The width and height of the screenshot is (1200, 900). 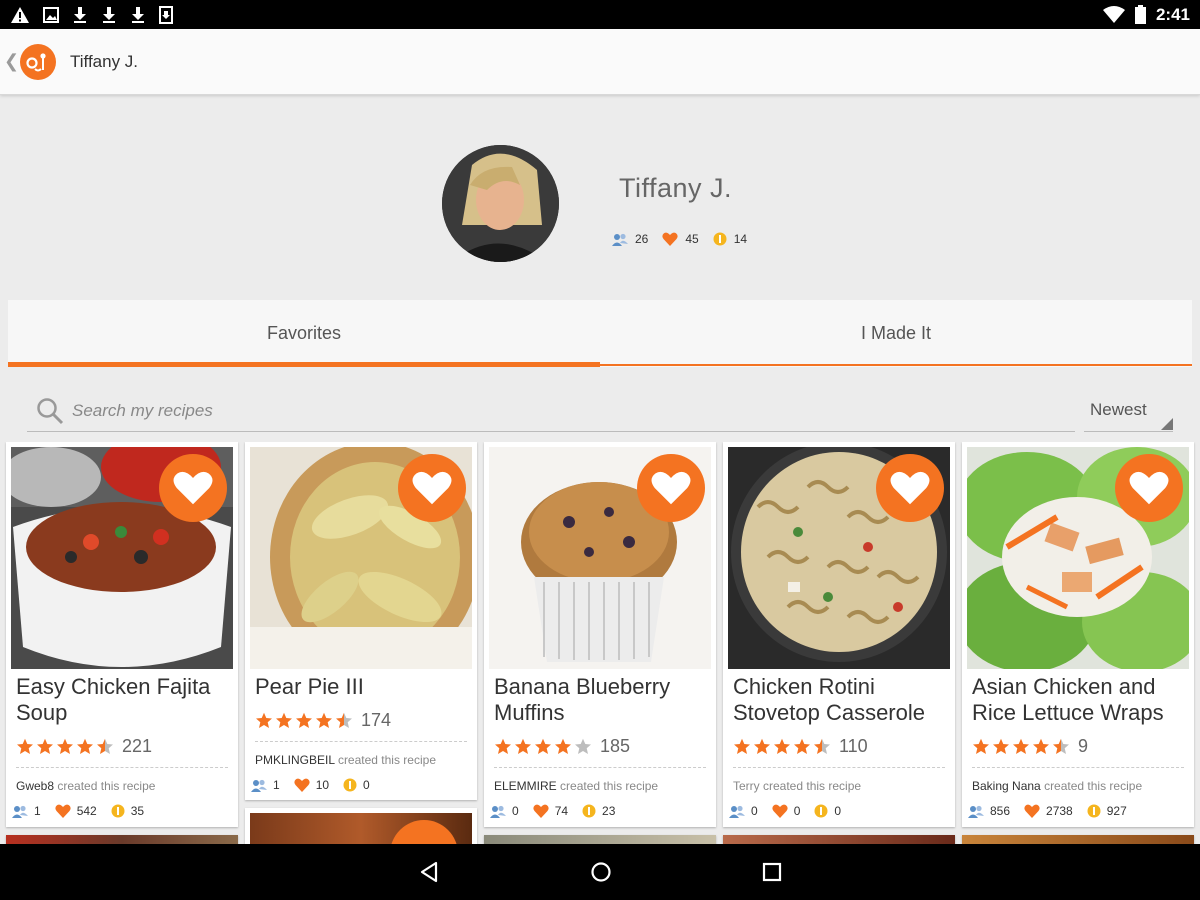 I want to click on made-count: 23, so click(x=609, y=811).